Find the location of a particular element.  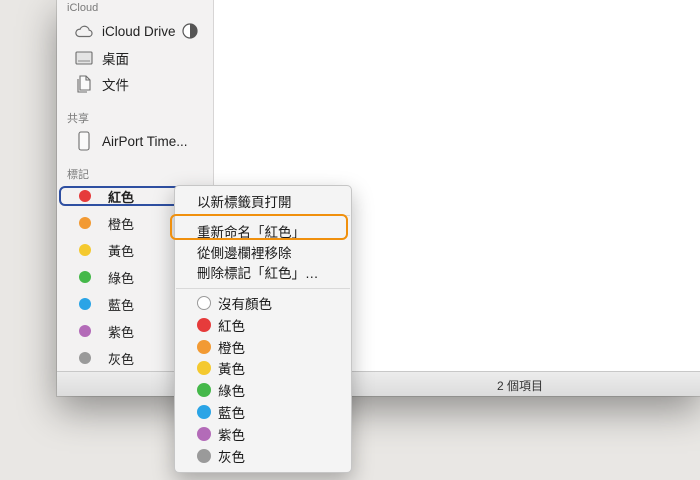

red-color-icon is located at coordinates (204, 325).